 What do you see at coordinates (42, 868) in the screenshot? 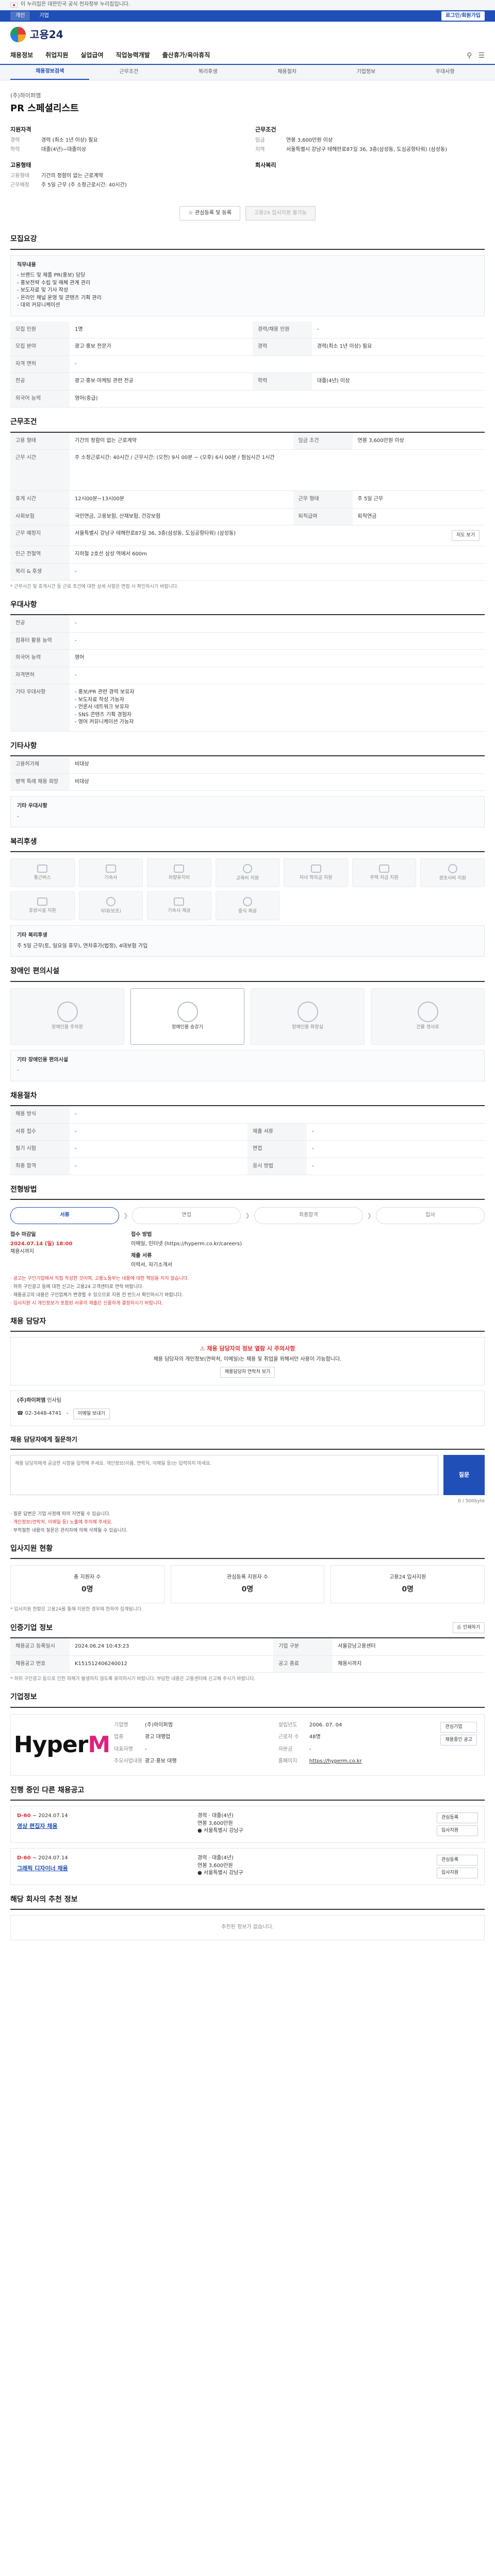
I see `bus-icon` at bounding box center [42, 868].